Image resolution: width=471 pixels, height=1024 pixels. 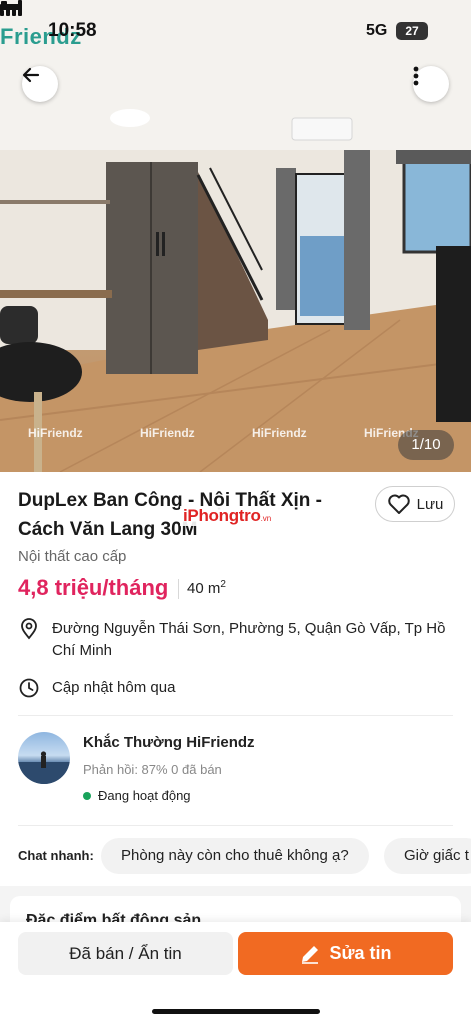 What do you see at coordinates (416, 76) in the screenshot?
I see `more-vertical-icon` at bounding box center [416, 76].